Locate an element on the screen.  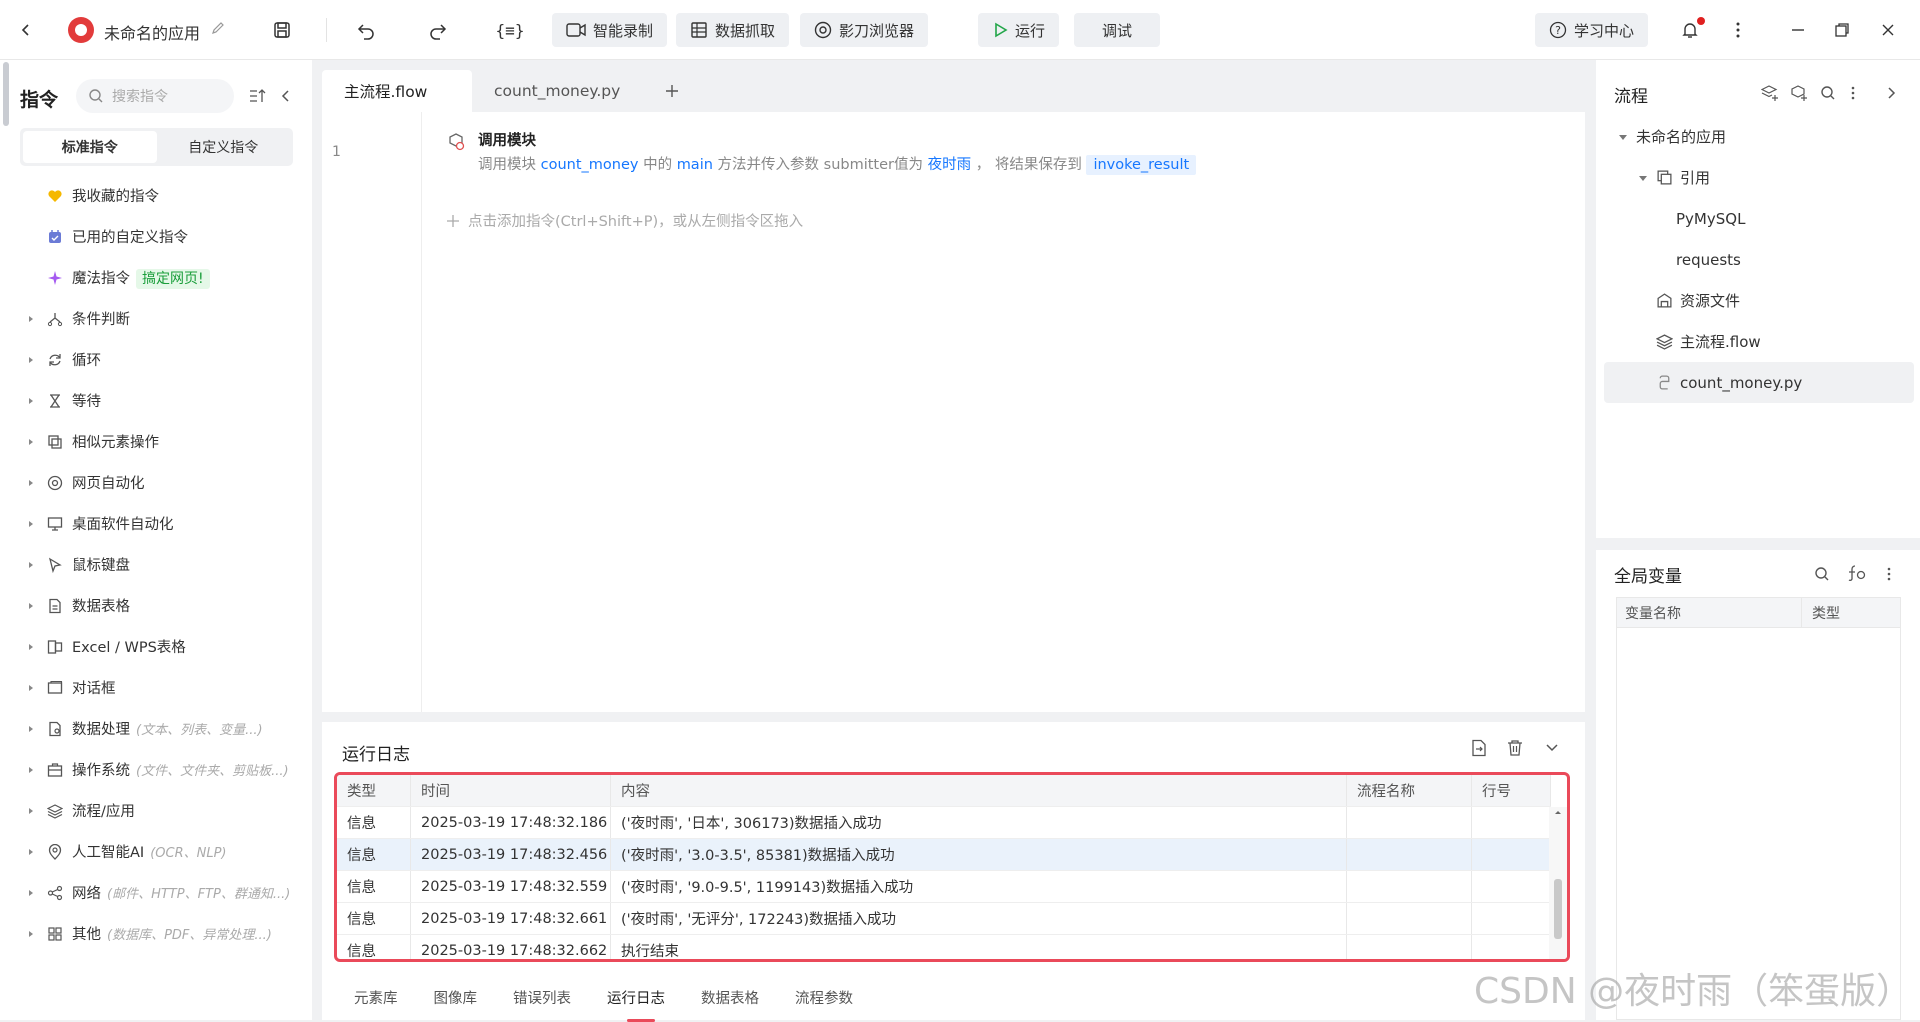
vars-search-button is located at coordinates (1822, 574).